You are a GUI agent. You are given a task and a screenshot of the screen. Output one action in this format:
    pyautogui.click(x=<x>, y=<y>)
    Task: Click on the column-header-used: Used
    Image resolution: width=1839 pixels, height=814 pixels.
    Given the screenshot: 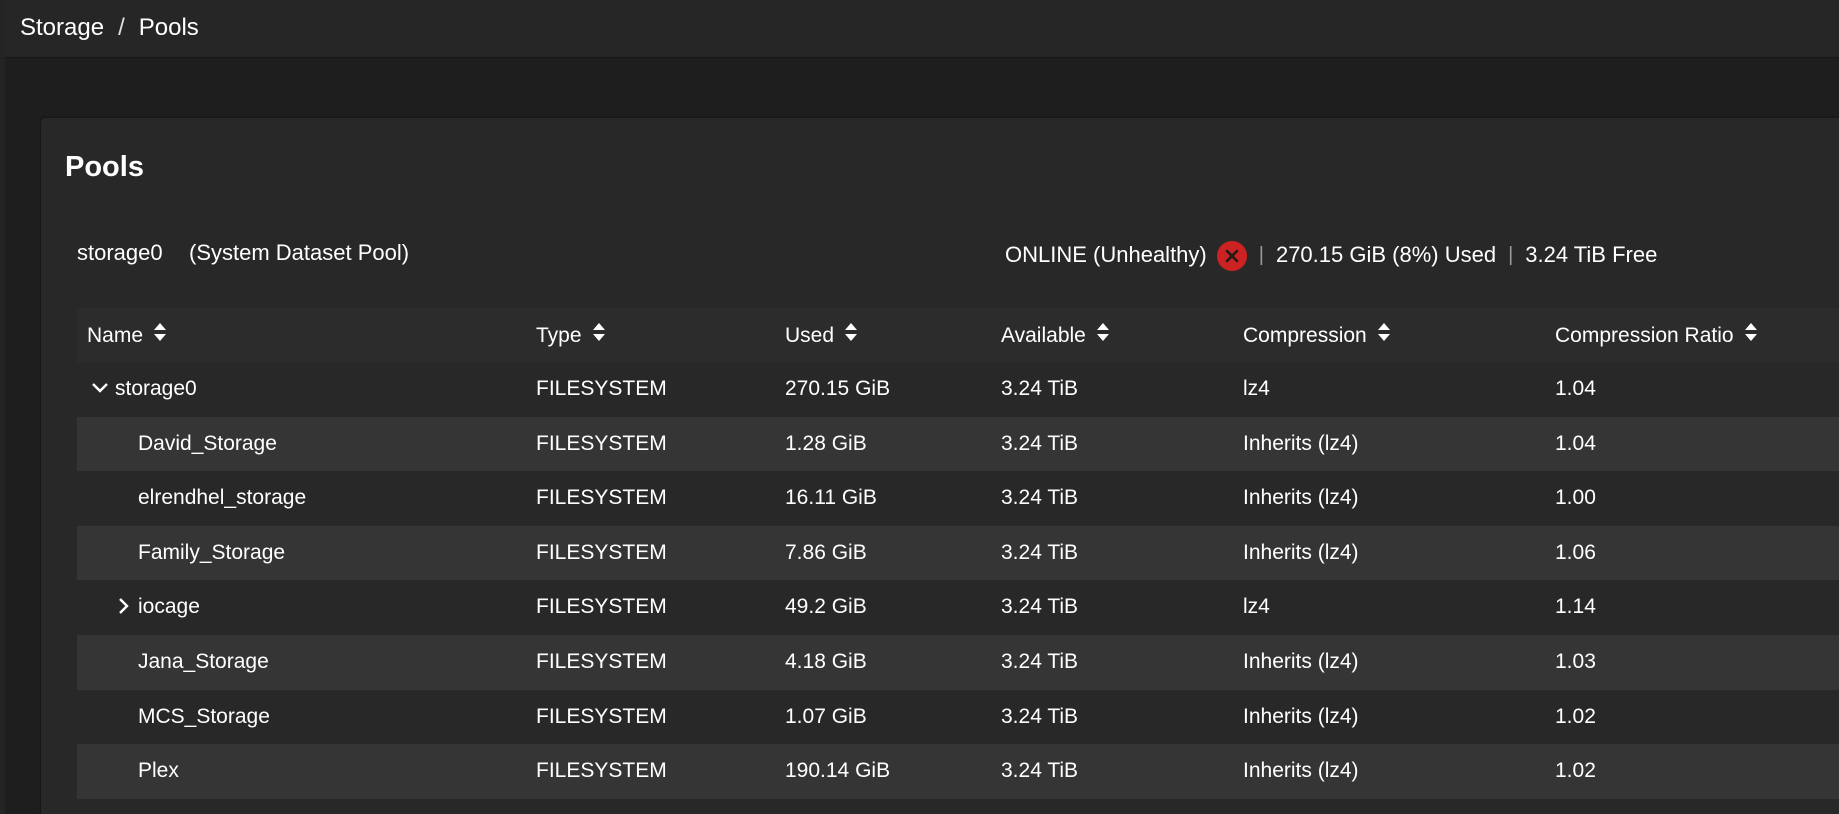 What is the action you would take?
    pyautogui.click(x=821, y=335)
    